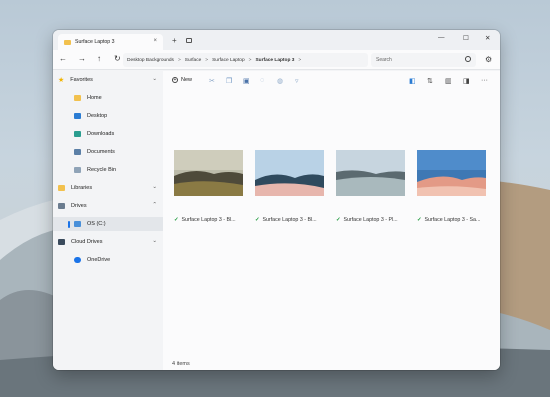  What do you see at coordinates (150, 60) in the screenshot?
I see `breadcrumb-desktop-backgrounds: Desktop Backgrounds` at bounding box center [150, 60].